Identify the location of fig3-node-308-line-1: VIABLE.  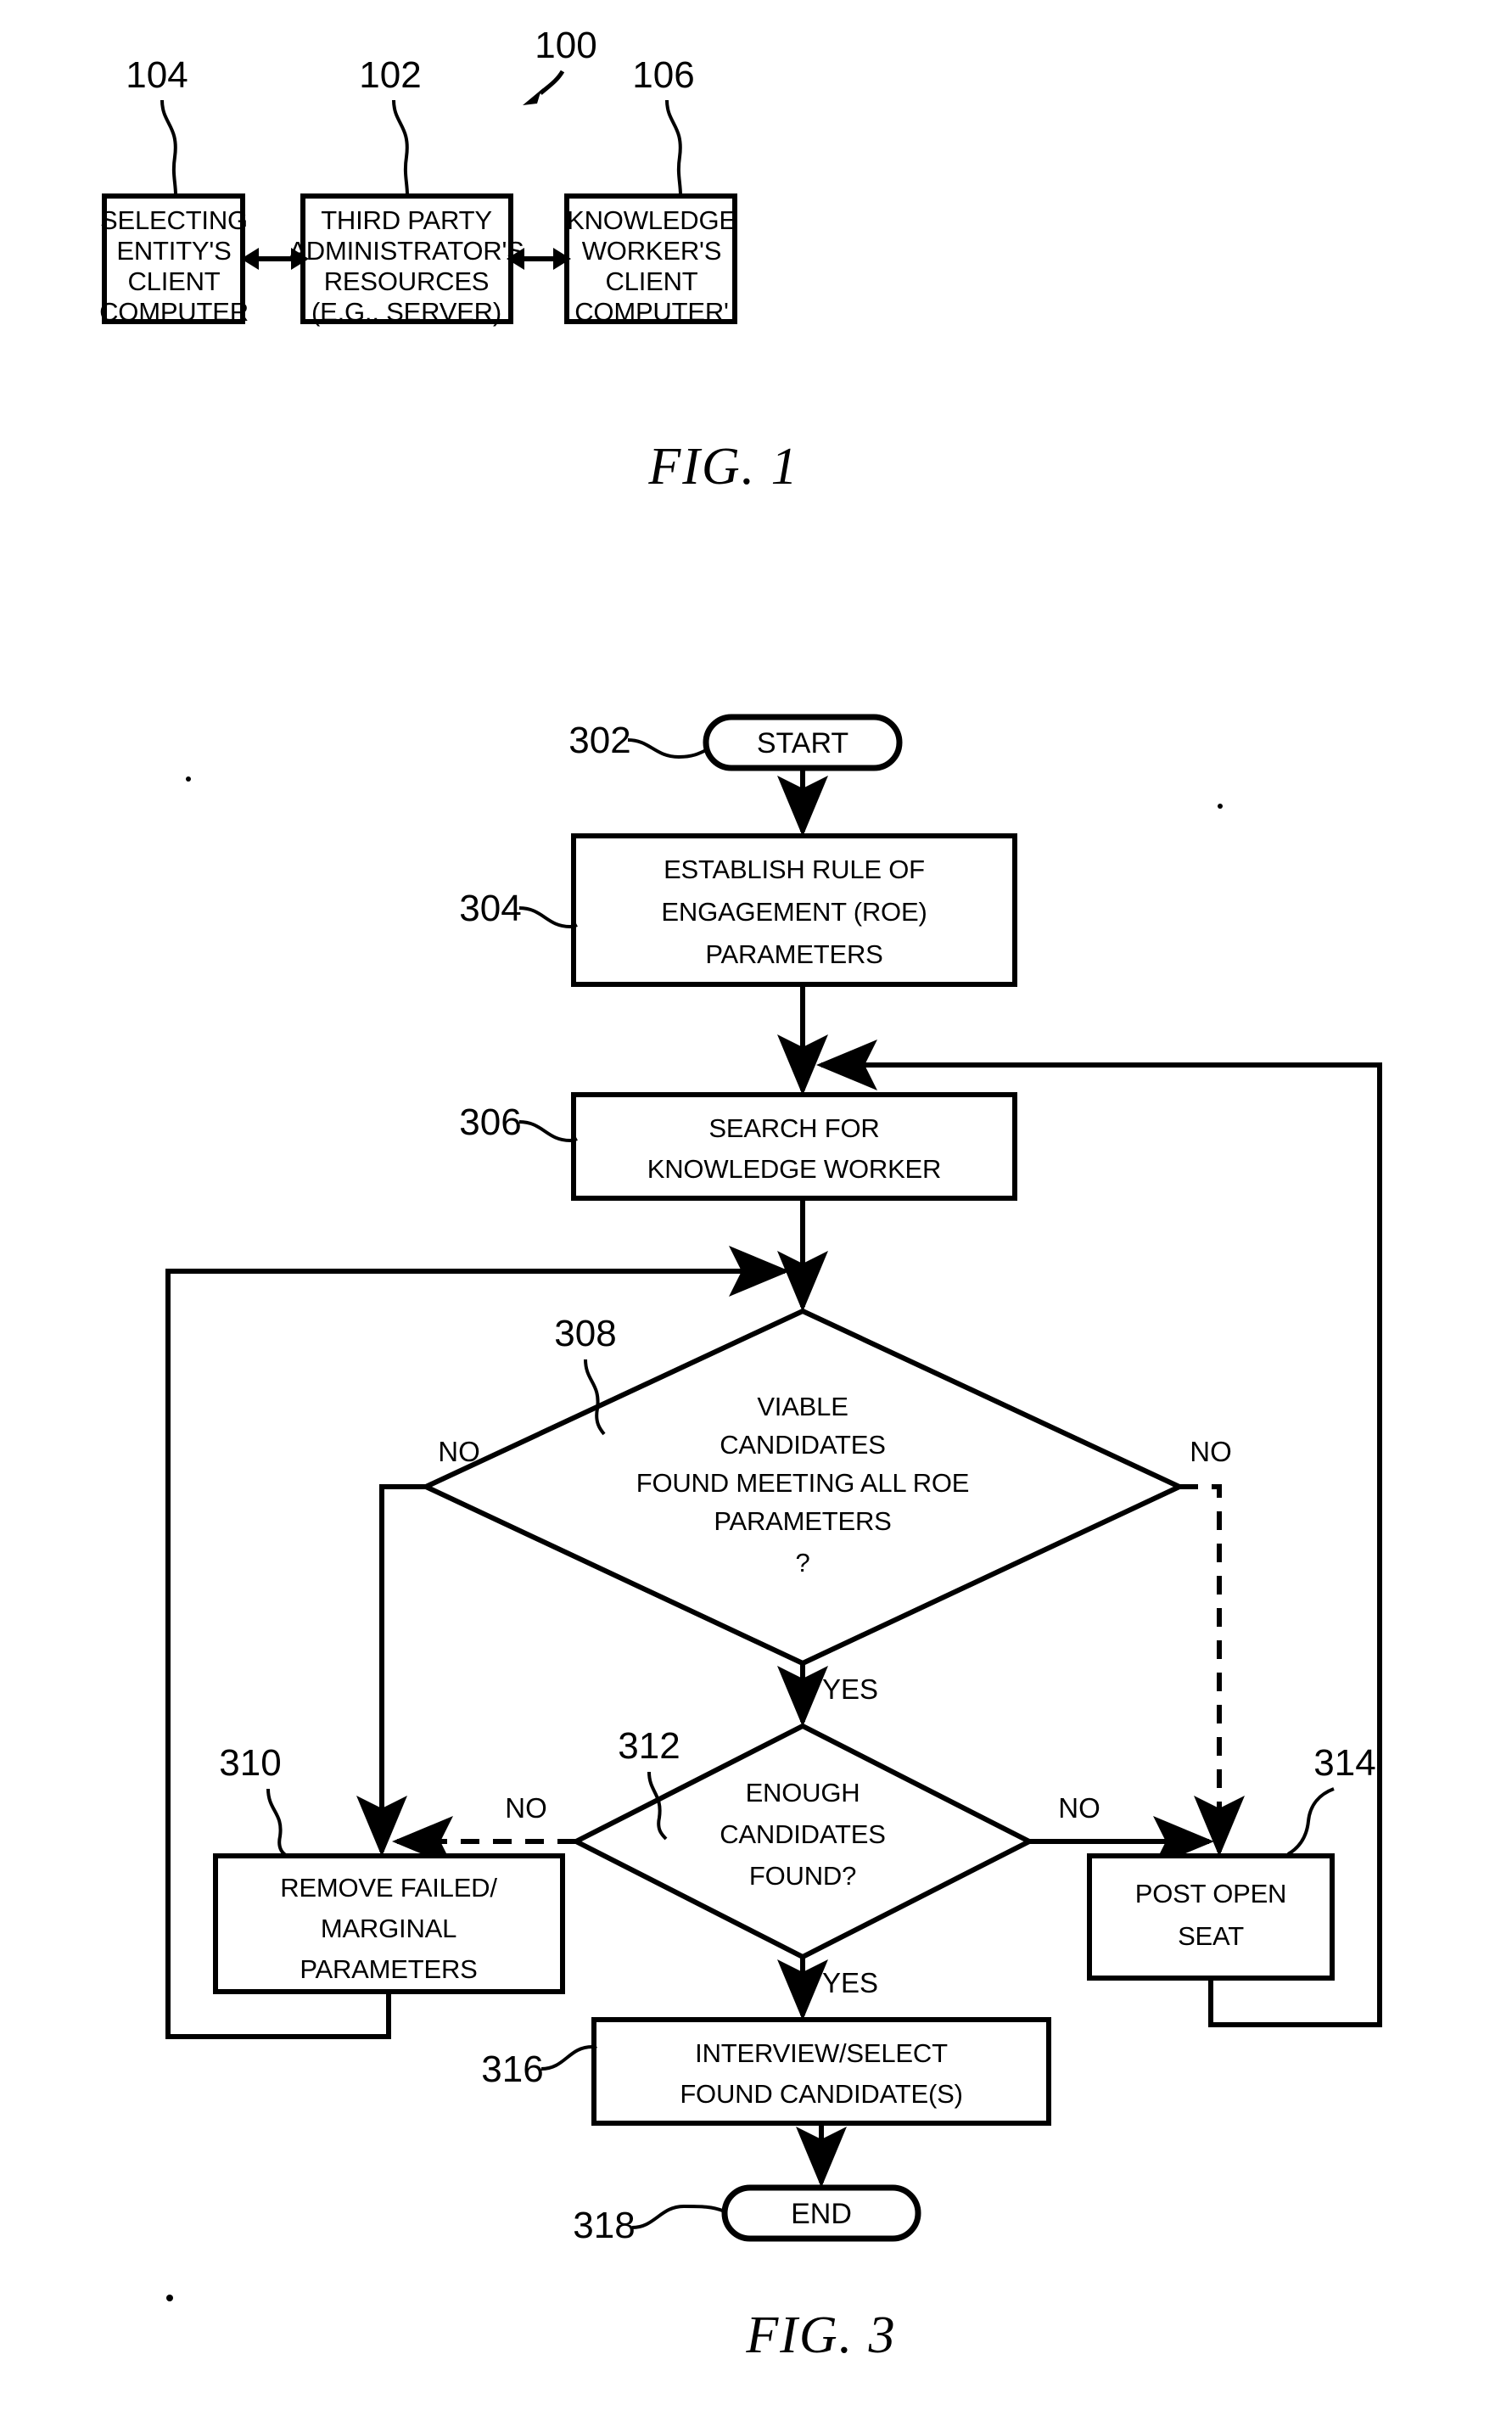
(802, 1406).